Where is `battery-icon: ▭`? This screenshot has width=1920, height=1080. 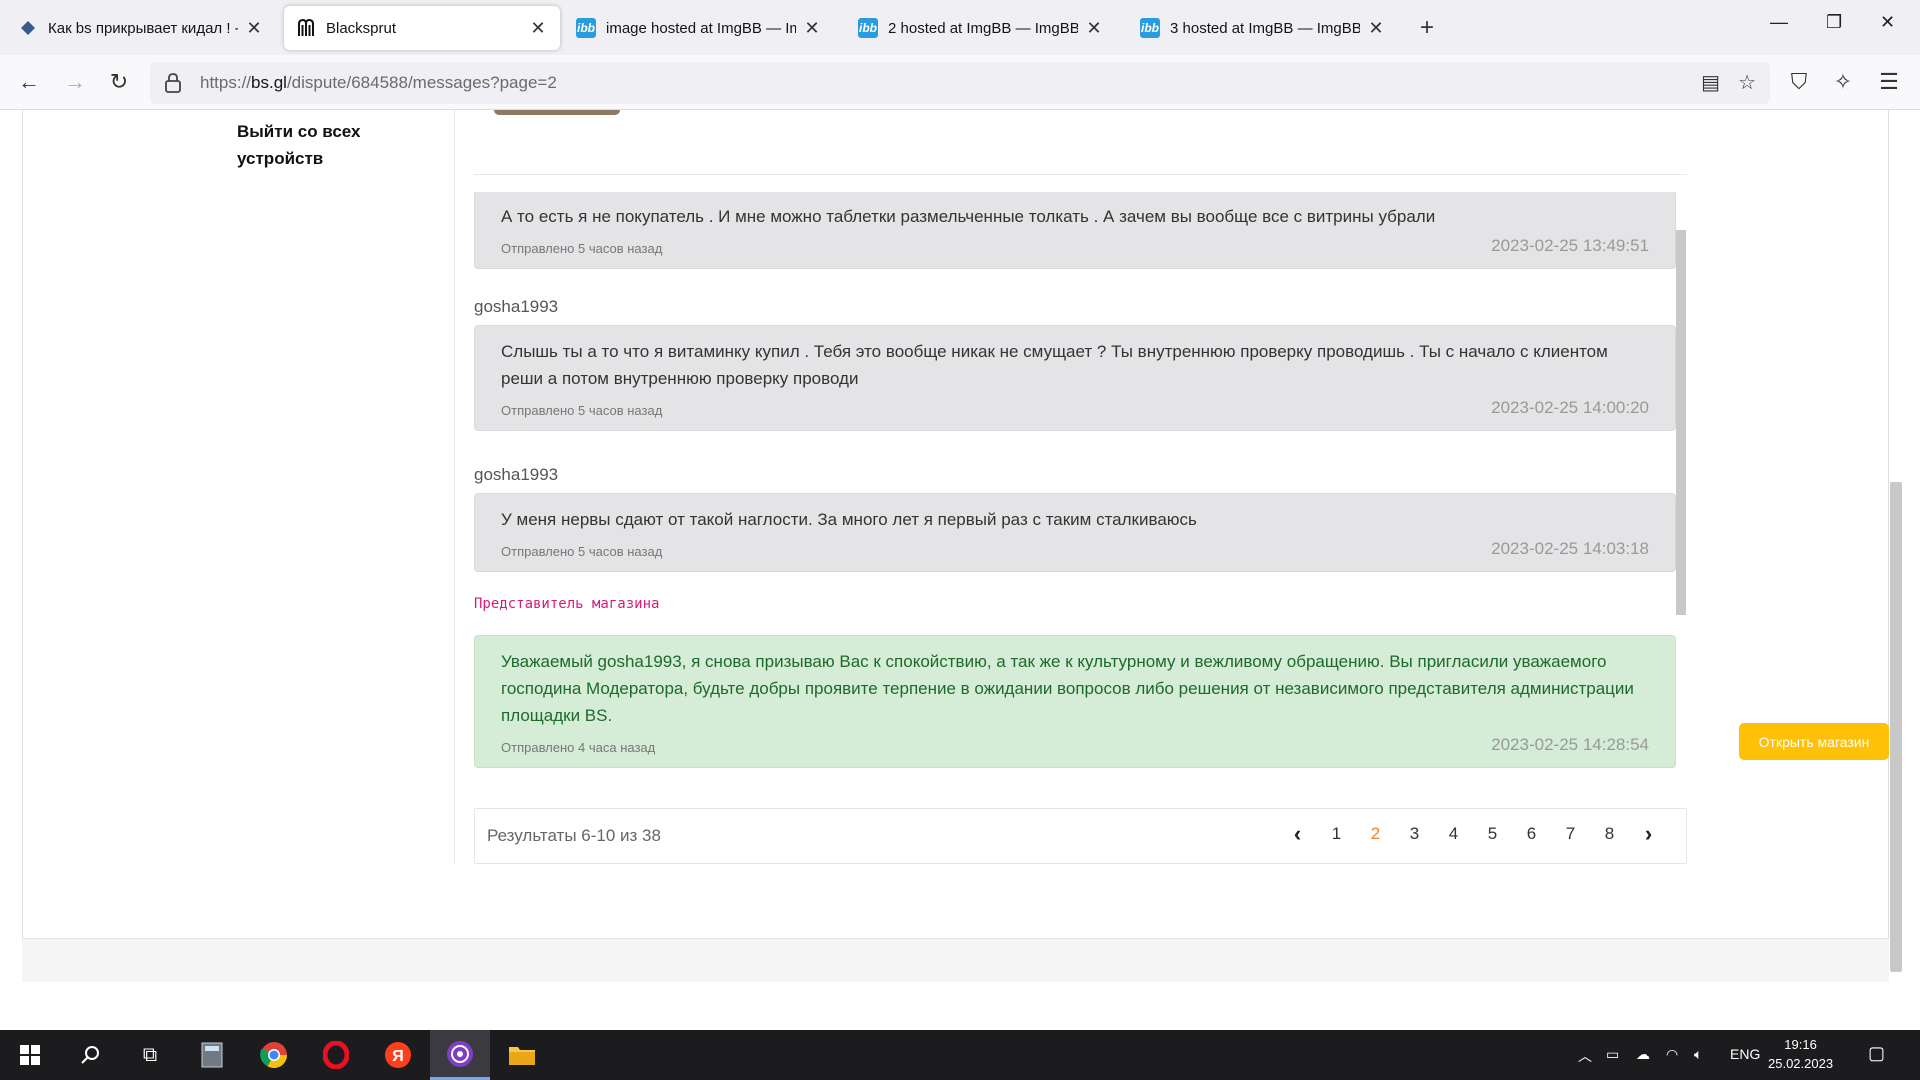
battery-icon: ▭ is located at coordinates (1612, 1054).